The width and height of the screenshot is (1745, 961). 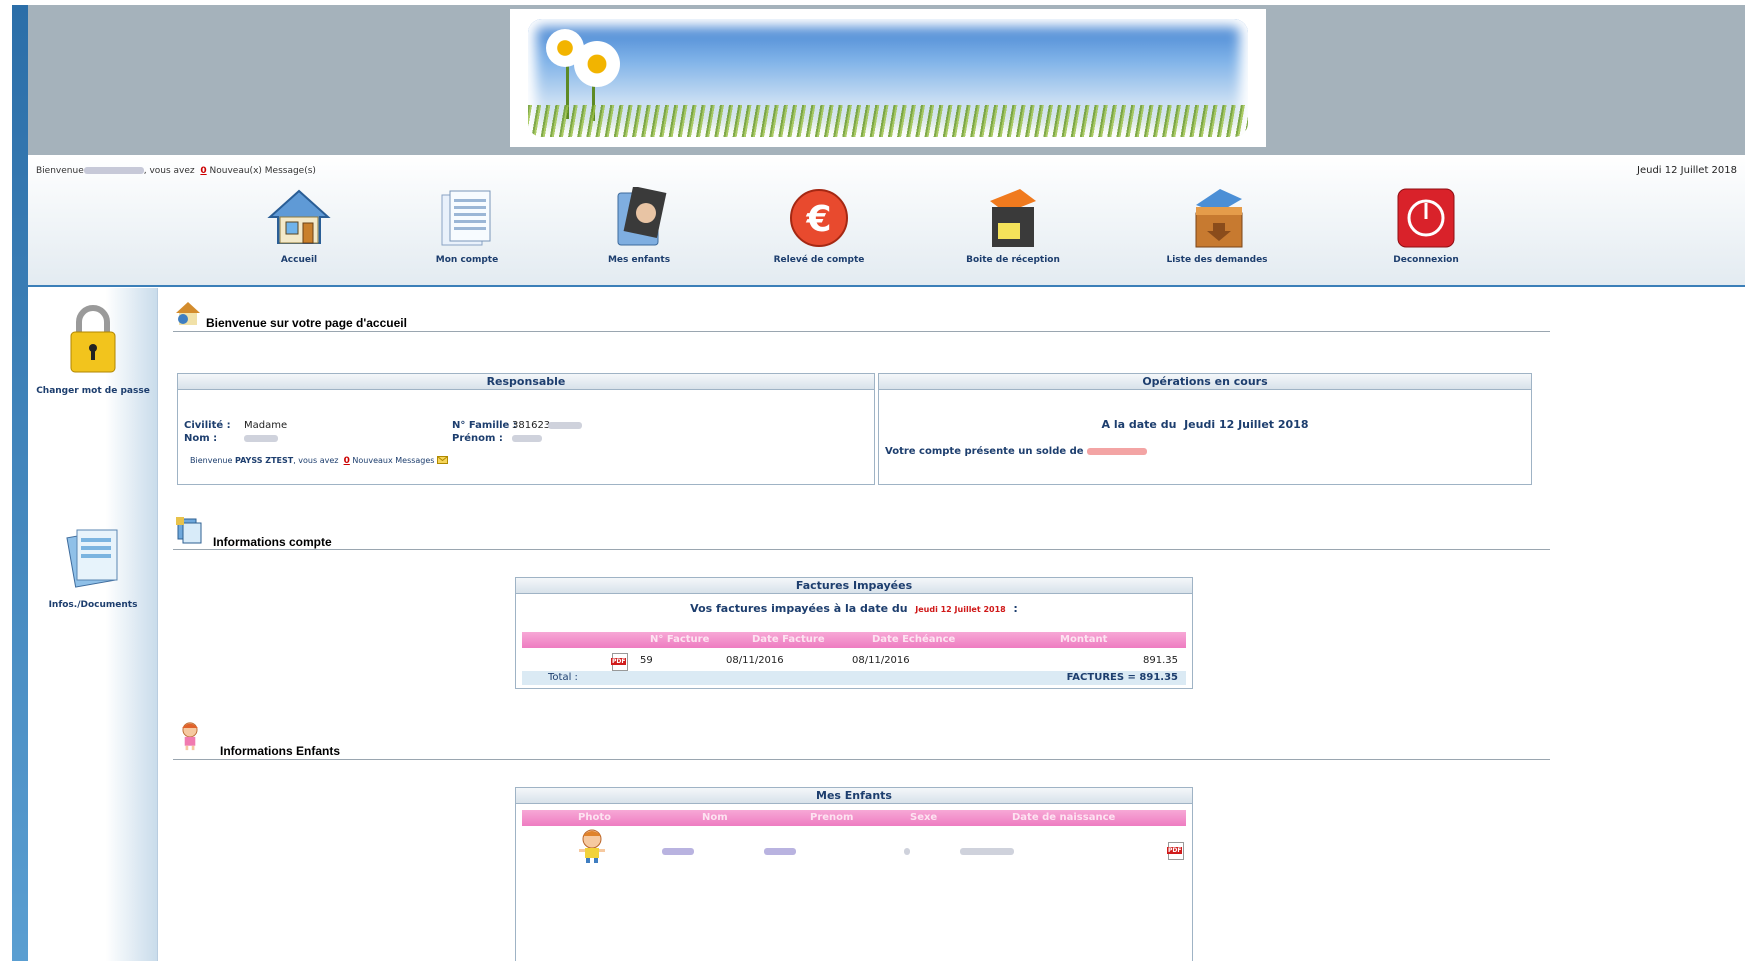 What do you see at coordinates (93, 624) in the screenshot?
I see `sidebar: Changer mot de passe Infos./Documents` at bounding box center [93, 624].